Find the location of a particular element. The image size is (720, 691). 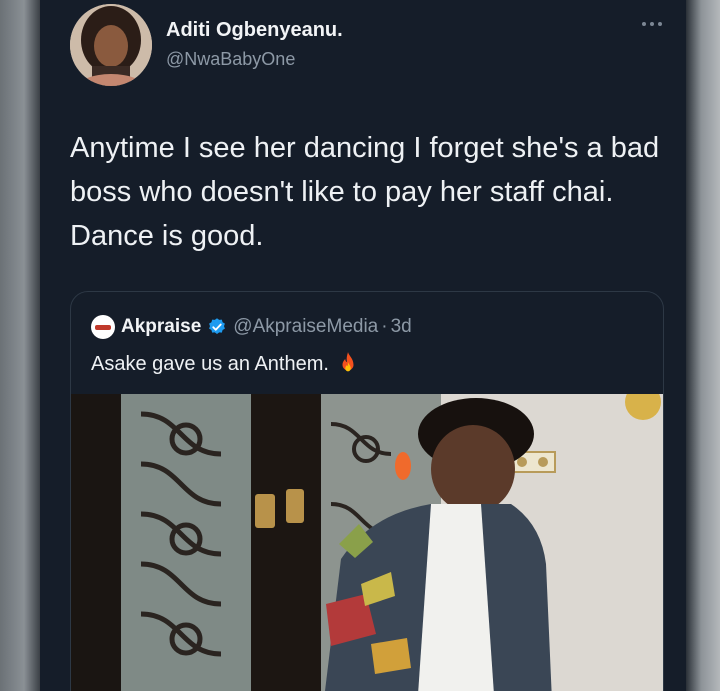

quoted-timestamp: 3d is located at coordinates (401, 327).